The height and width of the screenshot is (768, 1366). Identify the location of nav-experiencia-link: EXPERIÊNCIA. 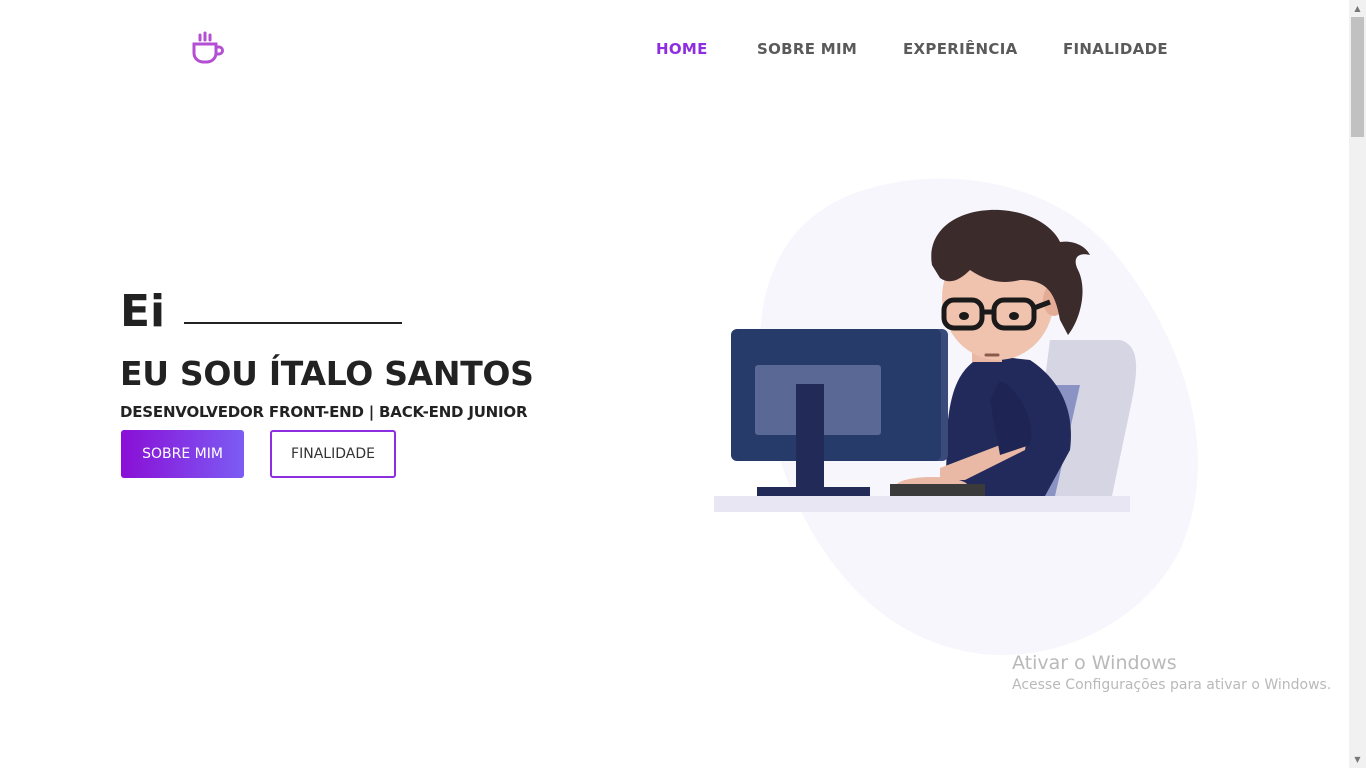
(960, 49).